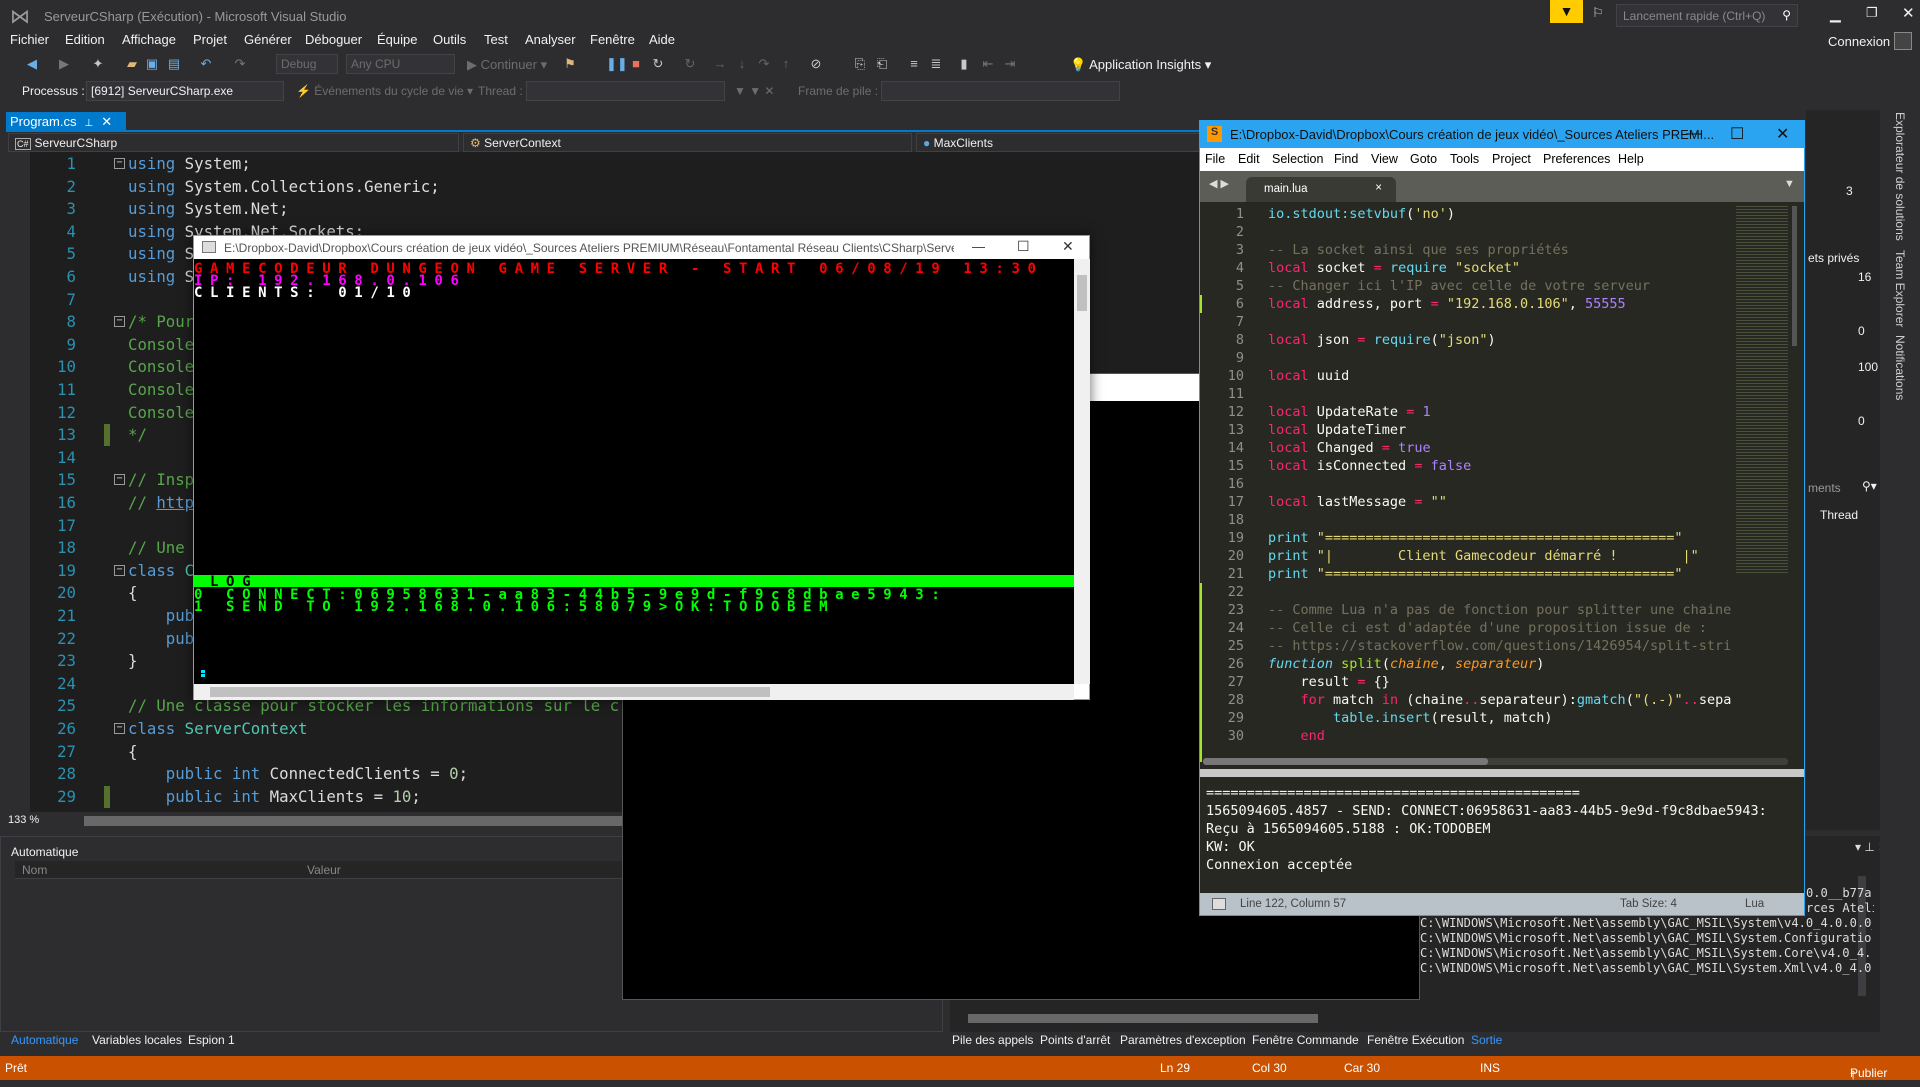 Image resolution: width=1920 pixels, height=1087 pixels. I want to click on tab-breakpoints: Points d'arrêt, so click(1075, 1040).